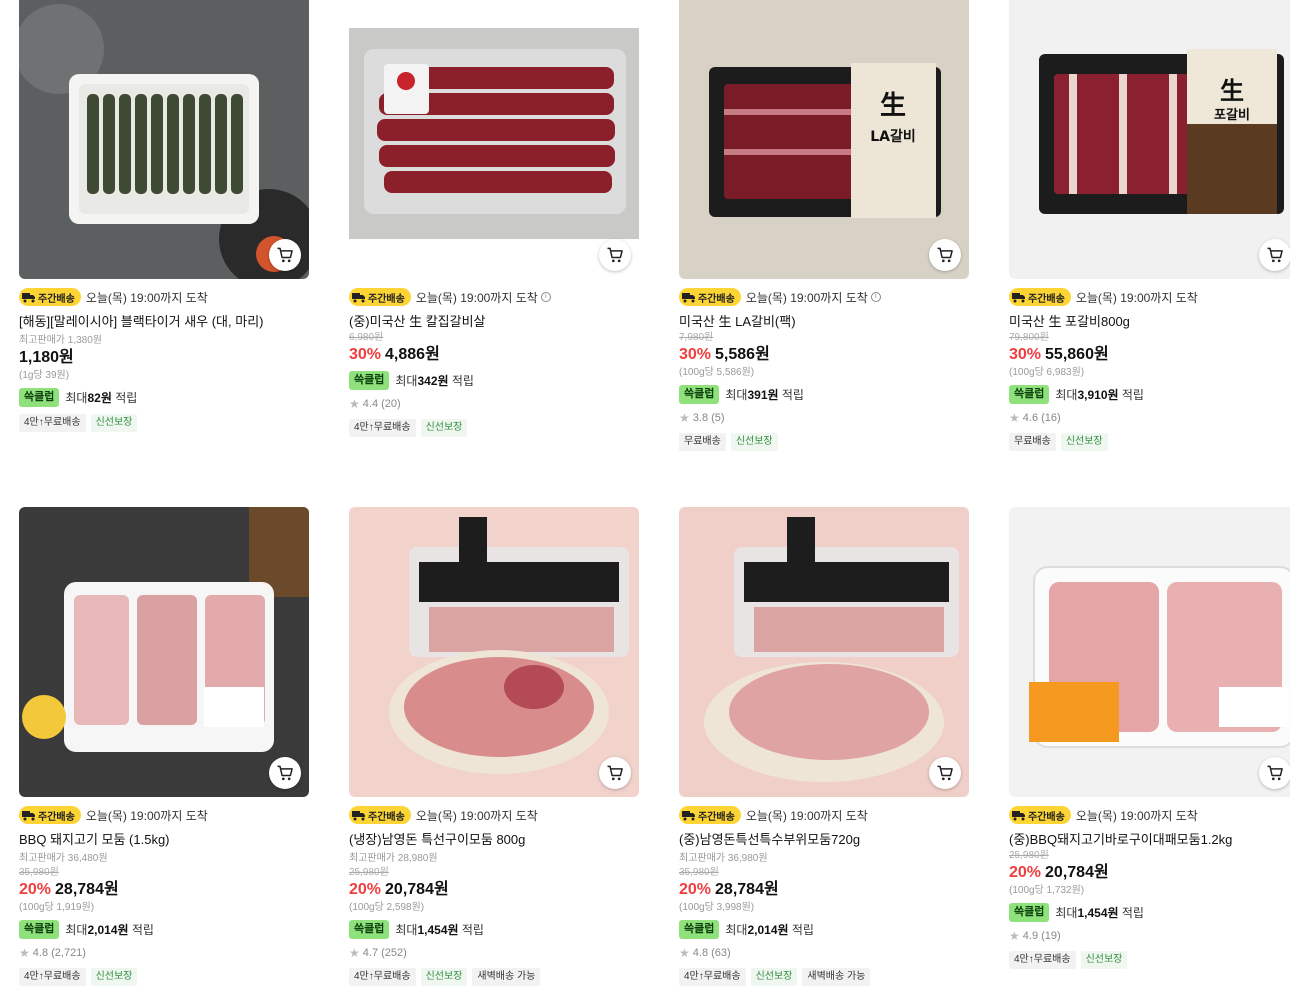  What do you see at coordinates (824, 355) in the screenshot?
I see `price-row: 30% 5,586원` at bounding box center [824, 355].